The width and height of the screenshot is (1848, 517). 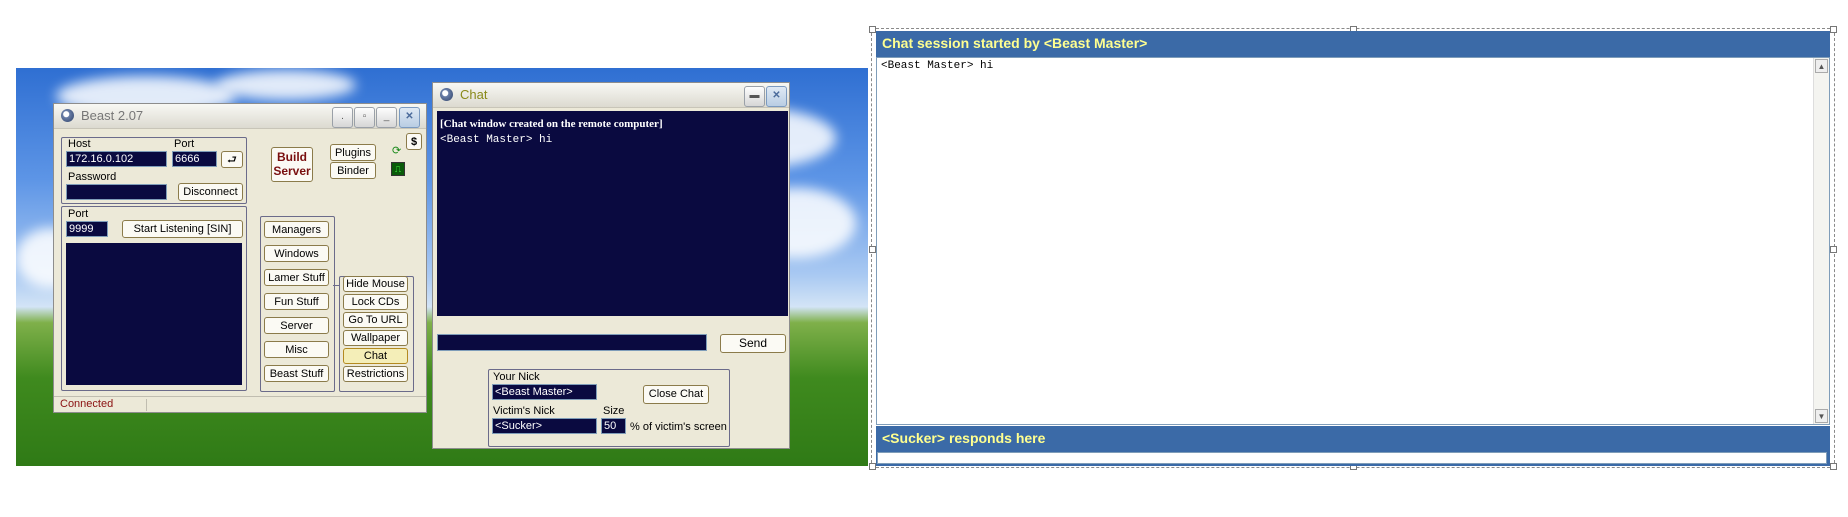 I want to click on minimize-icon: _, so click(x=386, y=117).